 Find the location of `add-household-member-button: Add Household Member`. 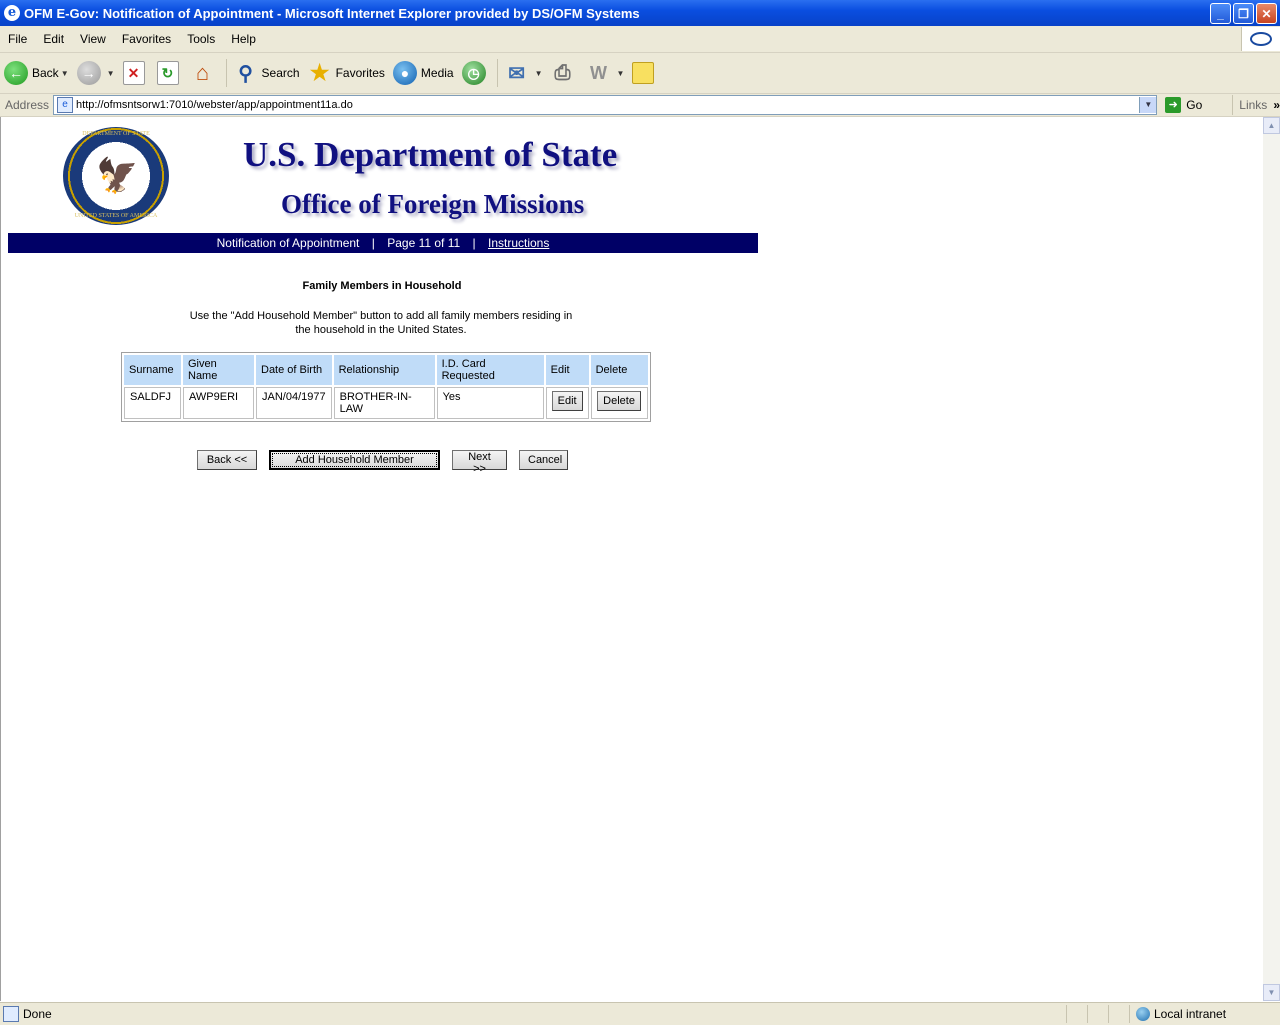

add-household-member-button: Add Household Member is located at coordinates (354, 460).